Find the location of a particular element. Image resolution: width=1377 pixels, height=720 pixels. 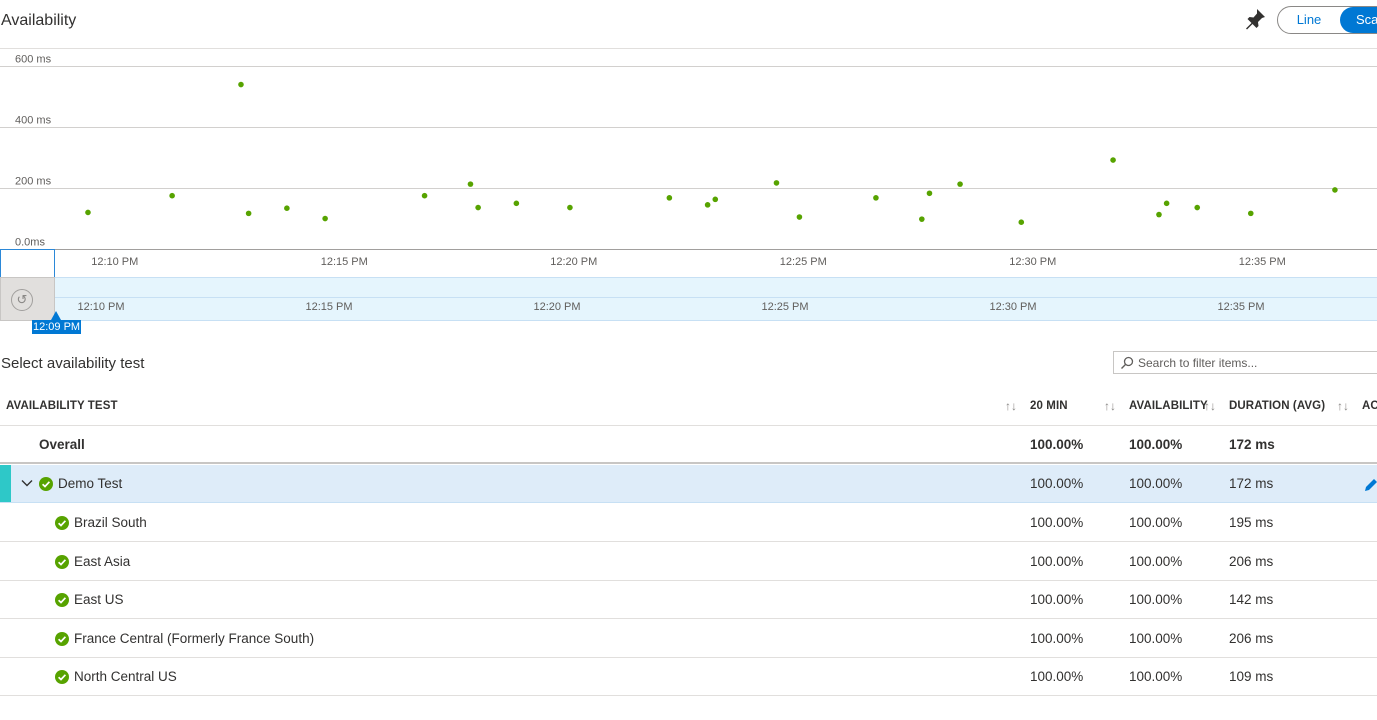

selection-outline is located at coordinates (27, 263).